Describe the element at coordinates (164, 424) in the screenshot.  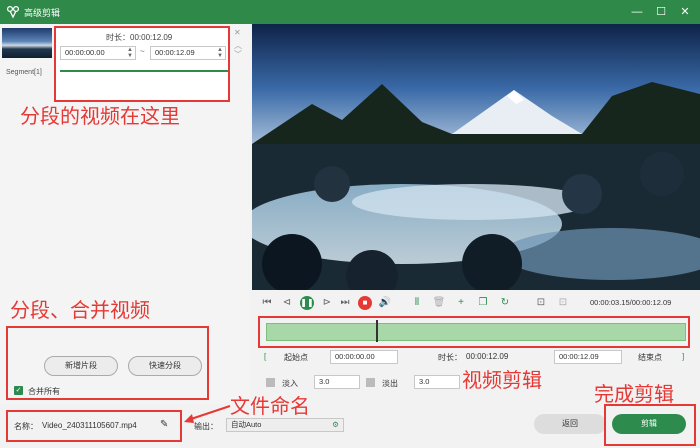
I see `edit-pencil-icon: ✎` at that location.